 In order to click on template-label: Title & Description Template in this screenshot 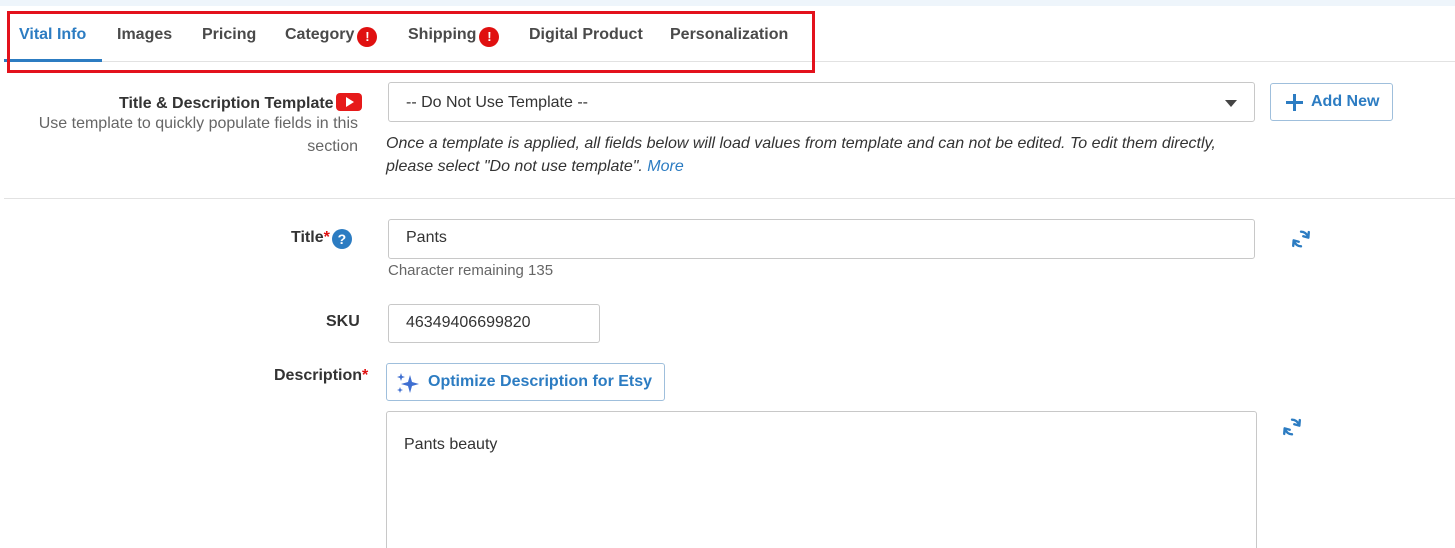, I will do `click(240, 103)`.